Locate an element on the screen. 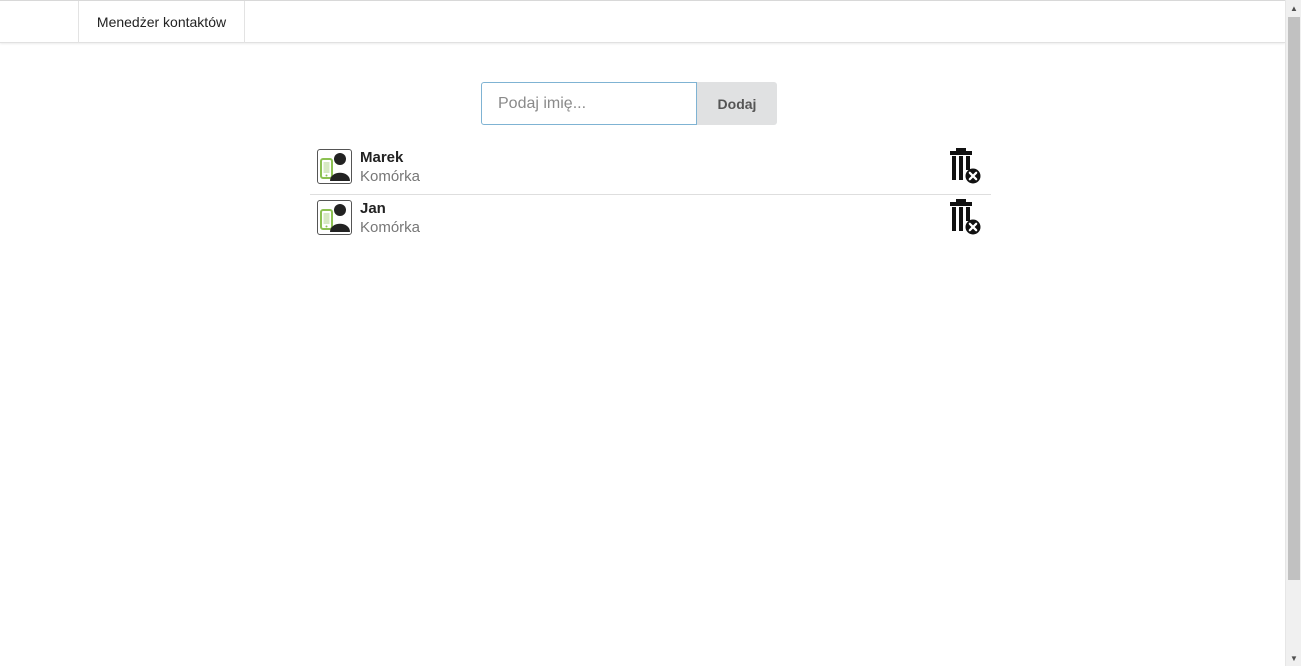 This screenshot has width=1301, height=666. add-contact-form: Dodaj is located at coordinates (629, 103).